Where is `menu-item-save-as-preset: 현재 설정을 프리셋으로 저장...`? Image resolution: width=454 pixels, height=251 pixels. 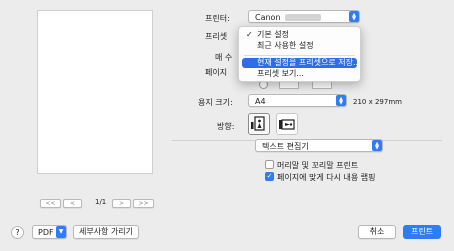 menu-item-save-as-preset: 현재 설정을 프리셋으로 저장... is located at coordinates (301, 63).